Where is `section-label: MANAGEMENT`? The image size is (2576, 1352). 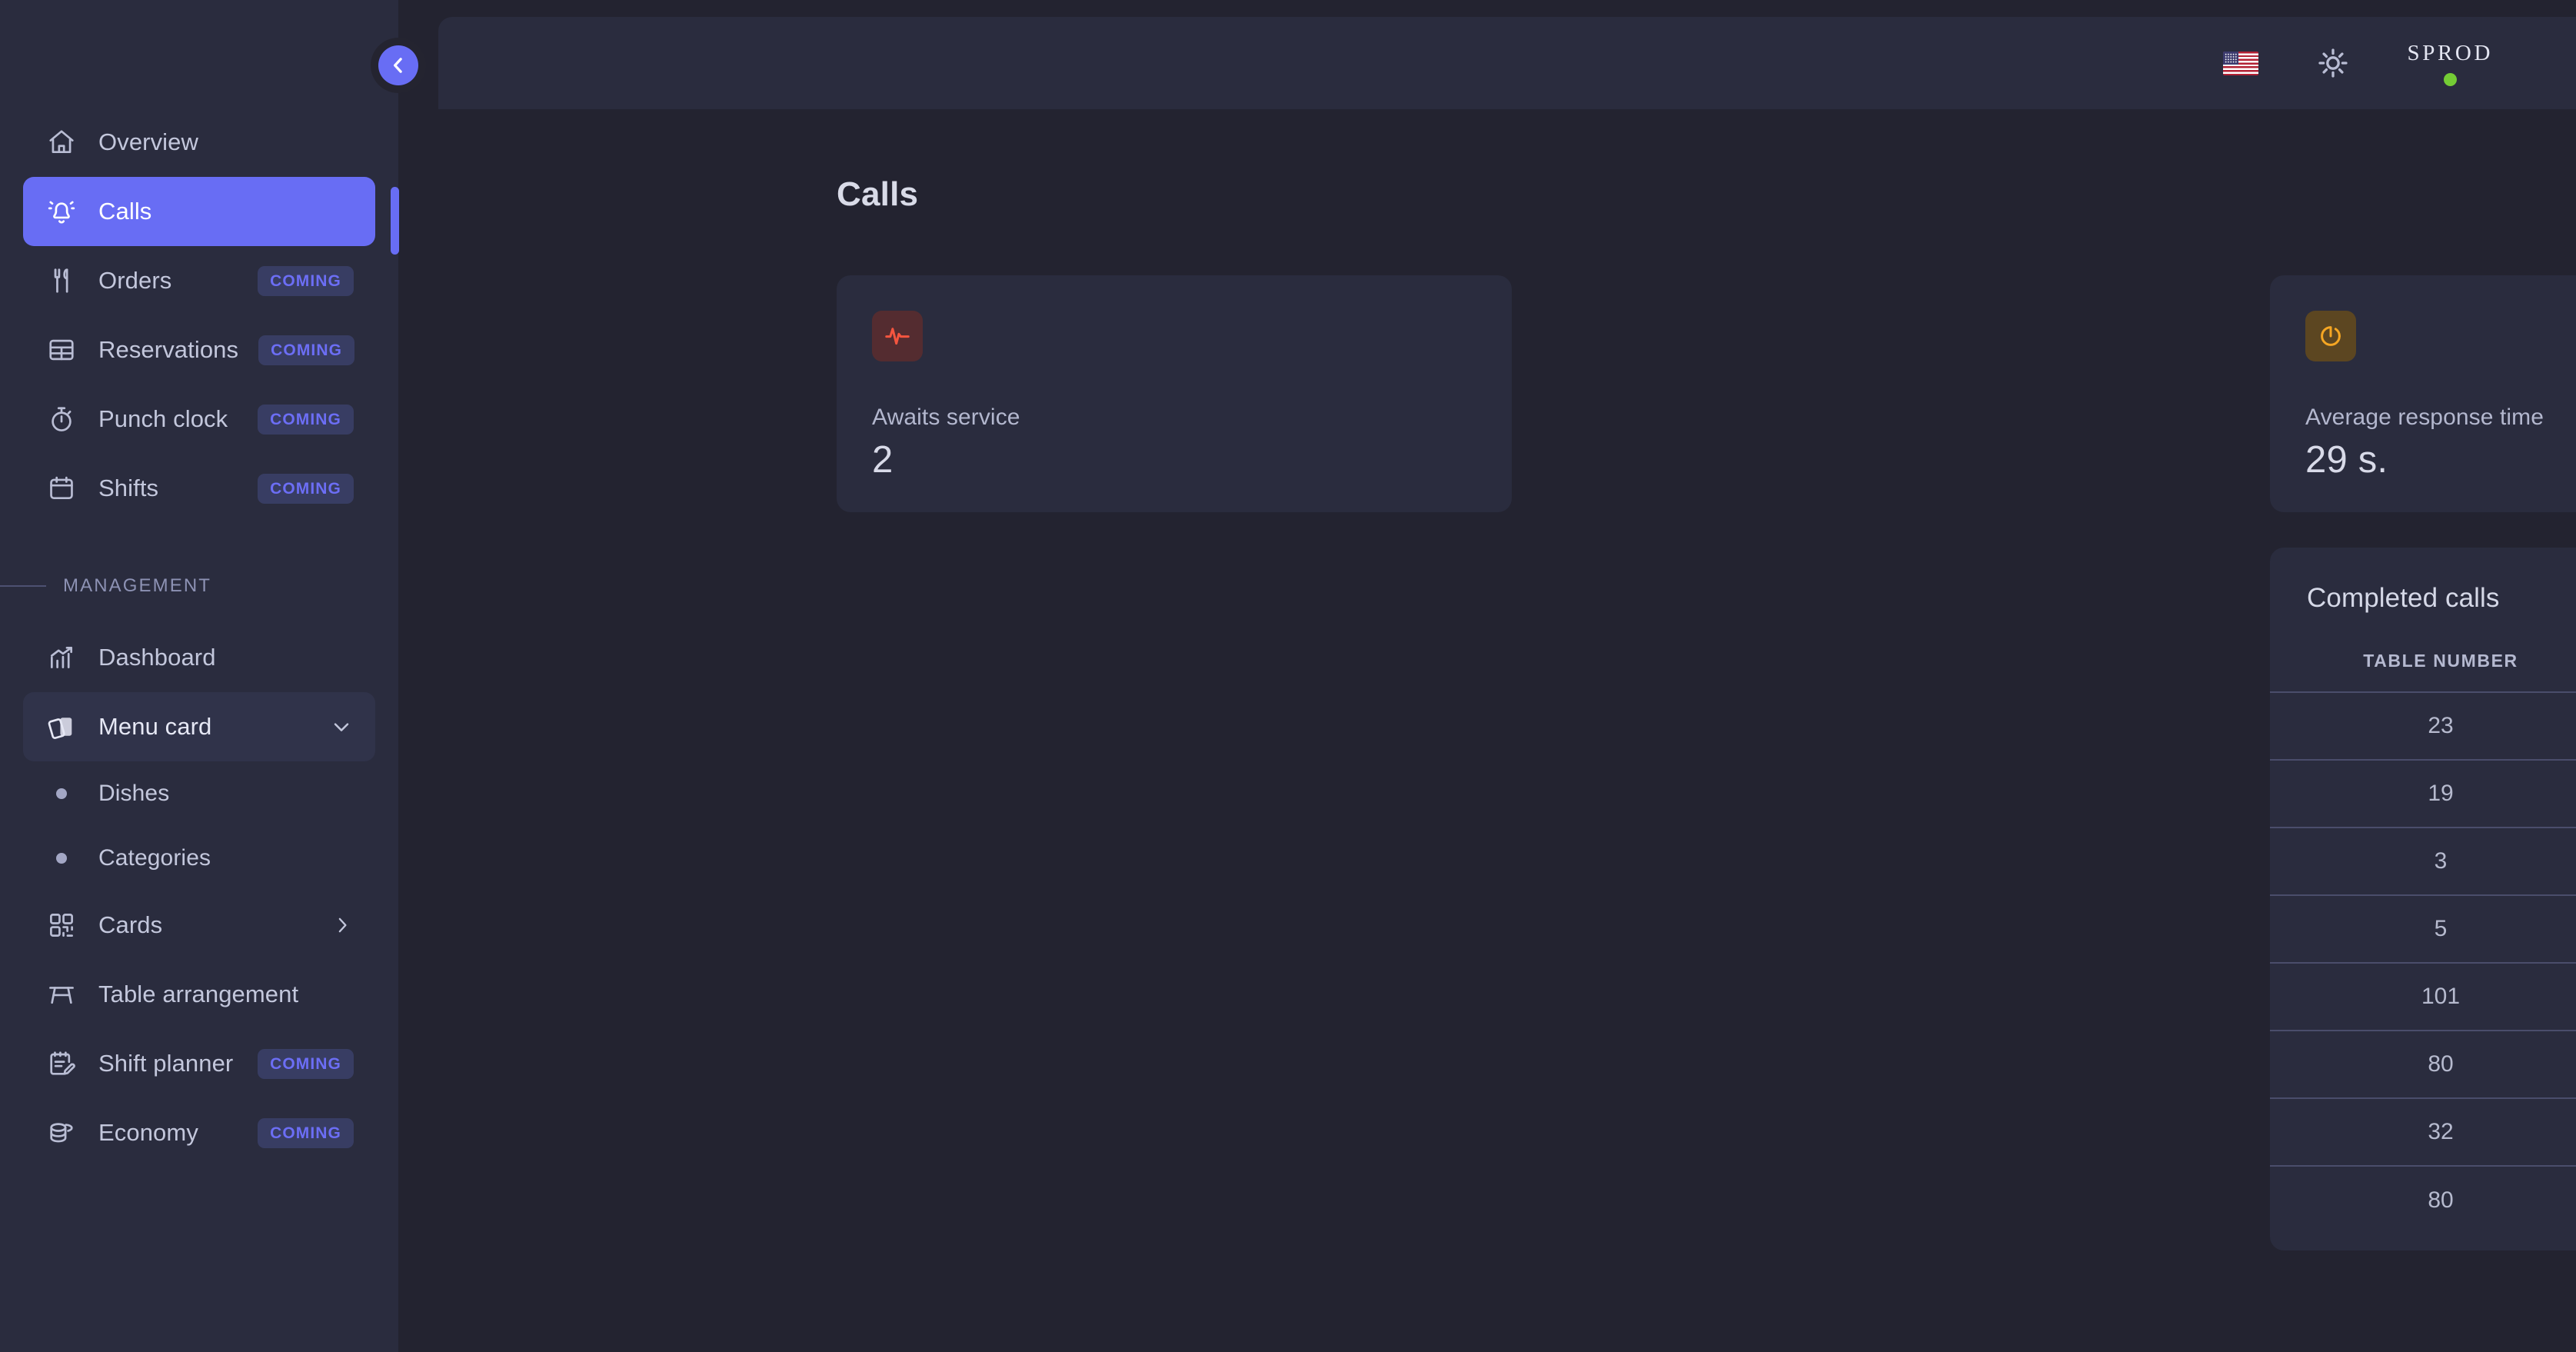
section-label: MANAGEMENT is located at coordinates (137, 585).